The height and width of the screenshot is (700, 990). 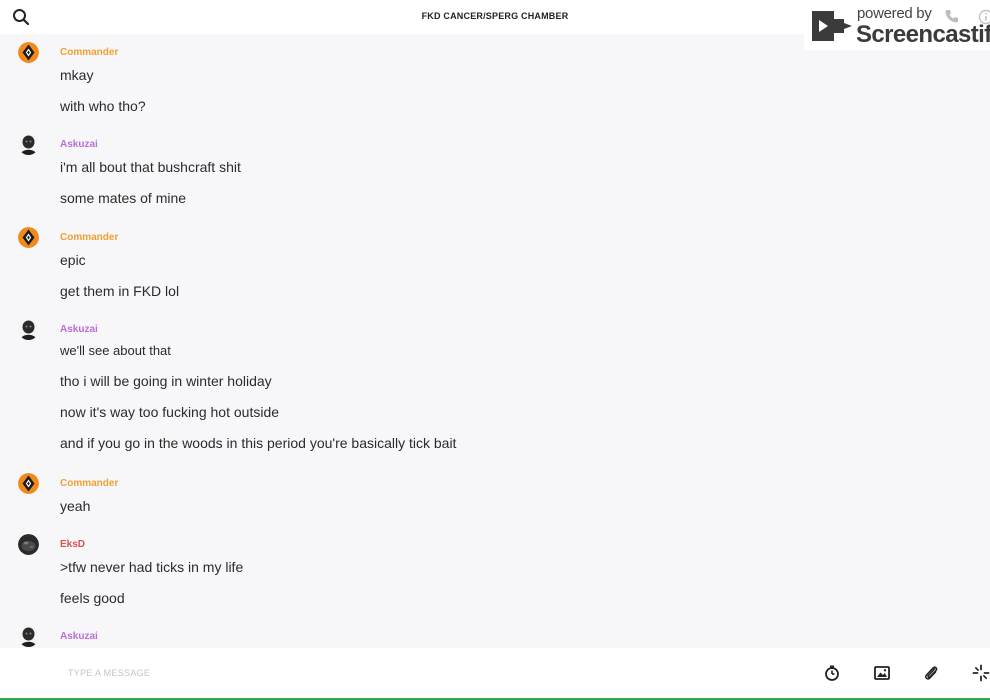 I want to click on message-text: we'll see about that, so click(x=115, y=350).